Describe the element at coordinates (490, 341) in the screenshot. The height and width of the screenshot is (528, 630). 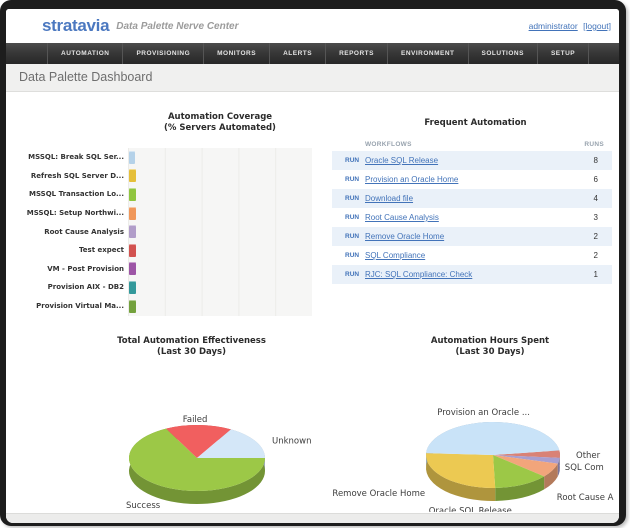
I see `chart-title: Automation Hours Spent` at that location.